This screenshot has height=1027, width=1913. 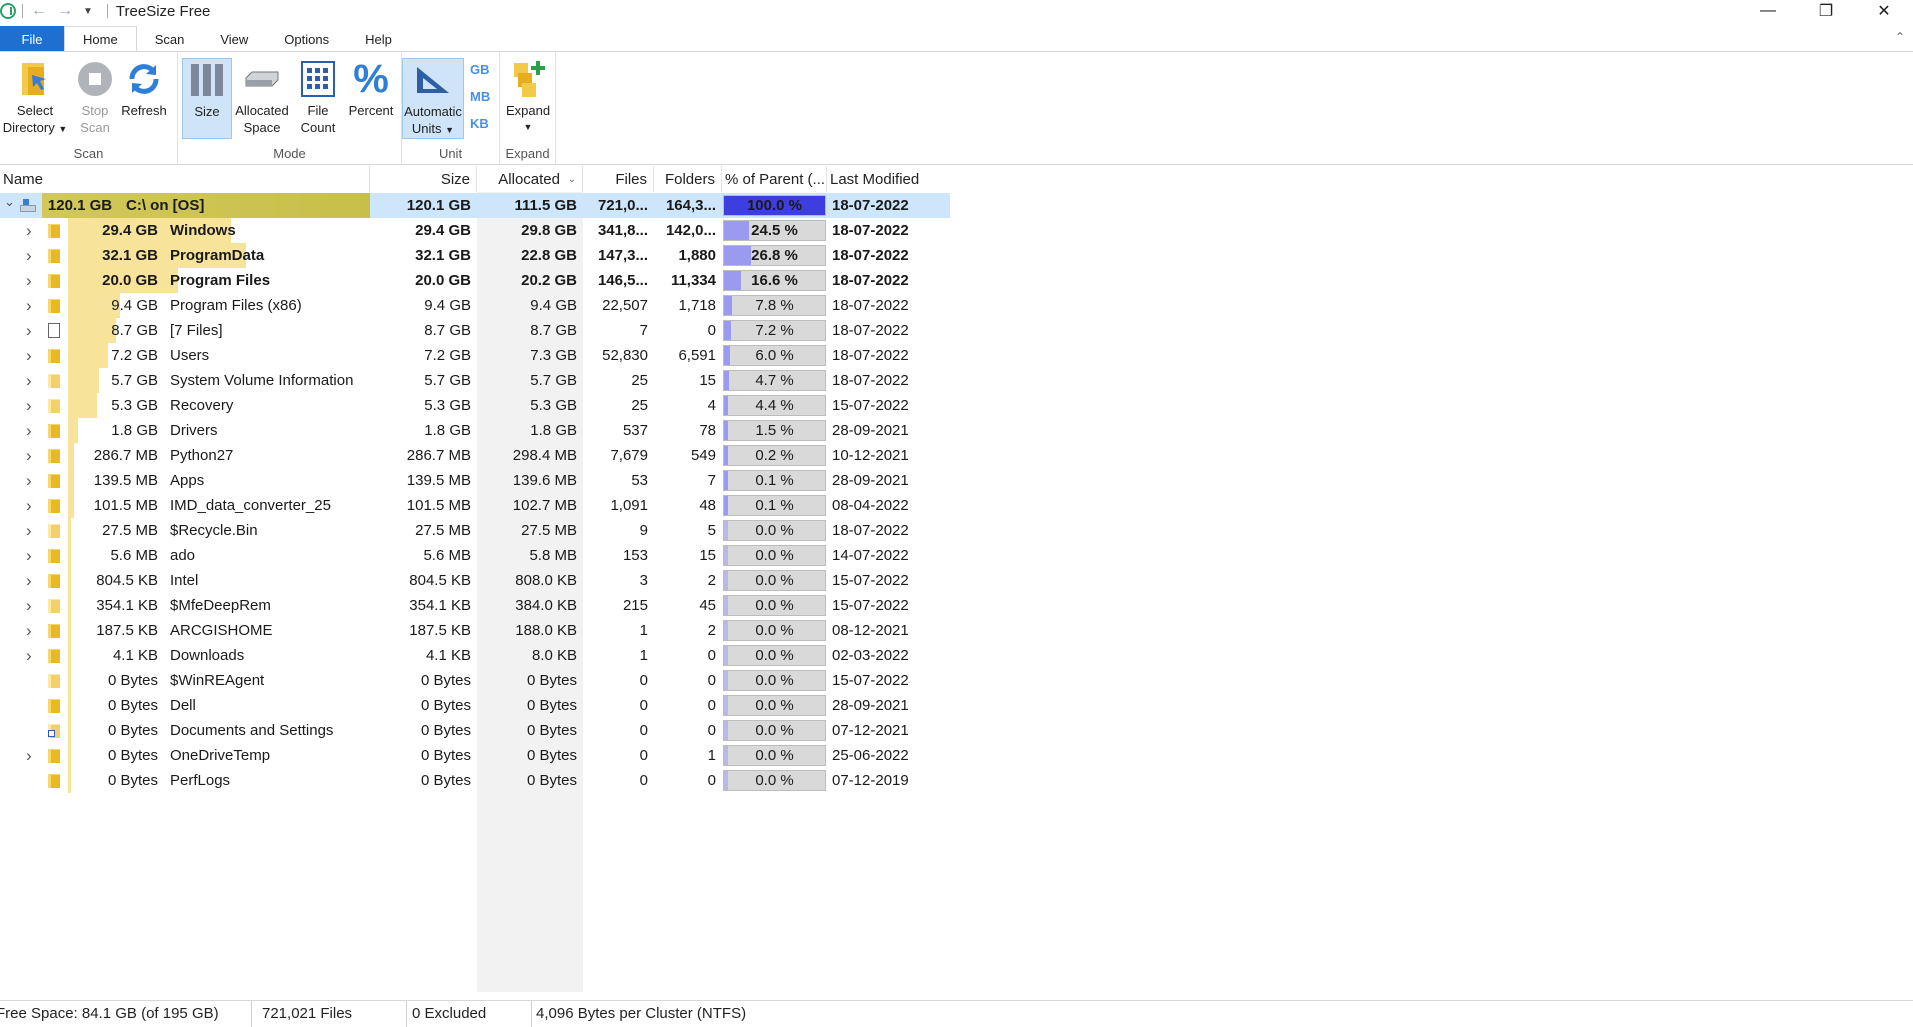 What do you see at coordinates (234, 39) in the screenshot?
I see `tab-view: View` at bounding box center [234, 39].